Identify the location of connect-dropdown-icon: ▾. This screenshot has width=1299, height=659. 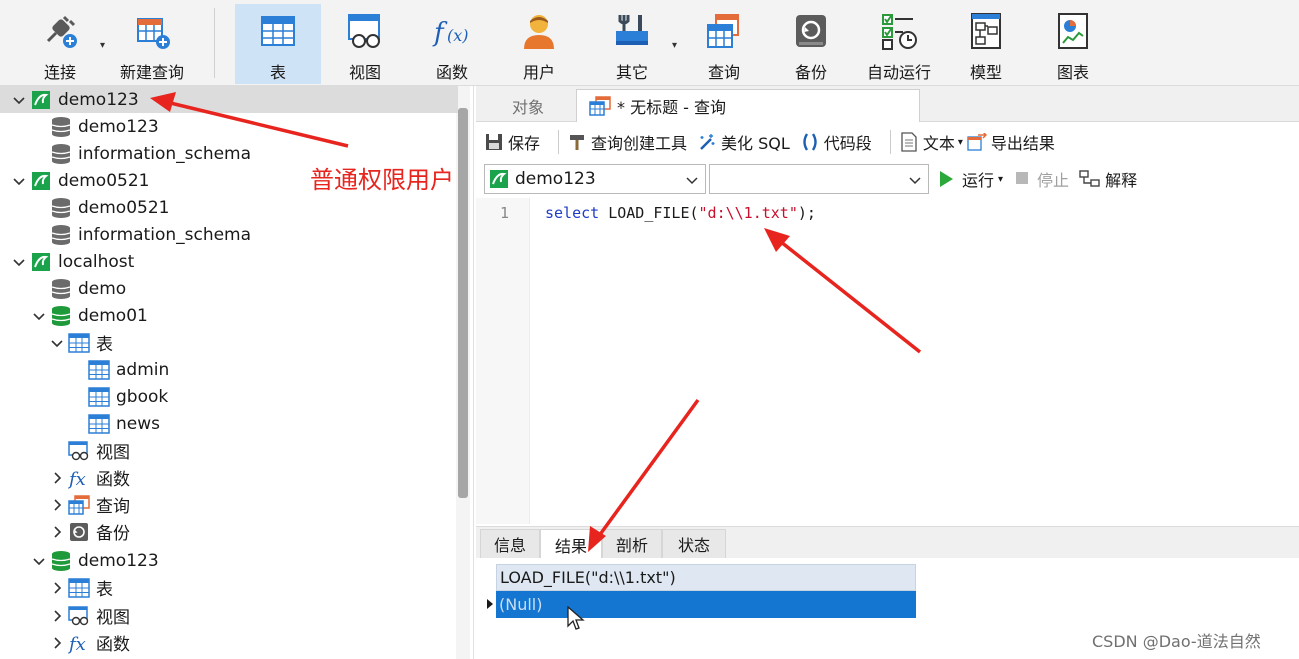
(102, 45).